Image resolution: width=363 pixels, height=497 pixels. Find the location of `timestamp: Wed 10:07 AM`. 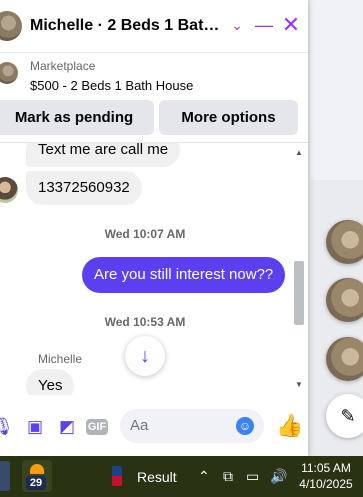

timestamp: Wed 10:07 AM is located at coordinates (145, 234).